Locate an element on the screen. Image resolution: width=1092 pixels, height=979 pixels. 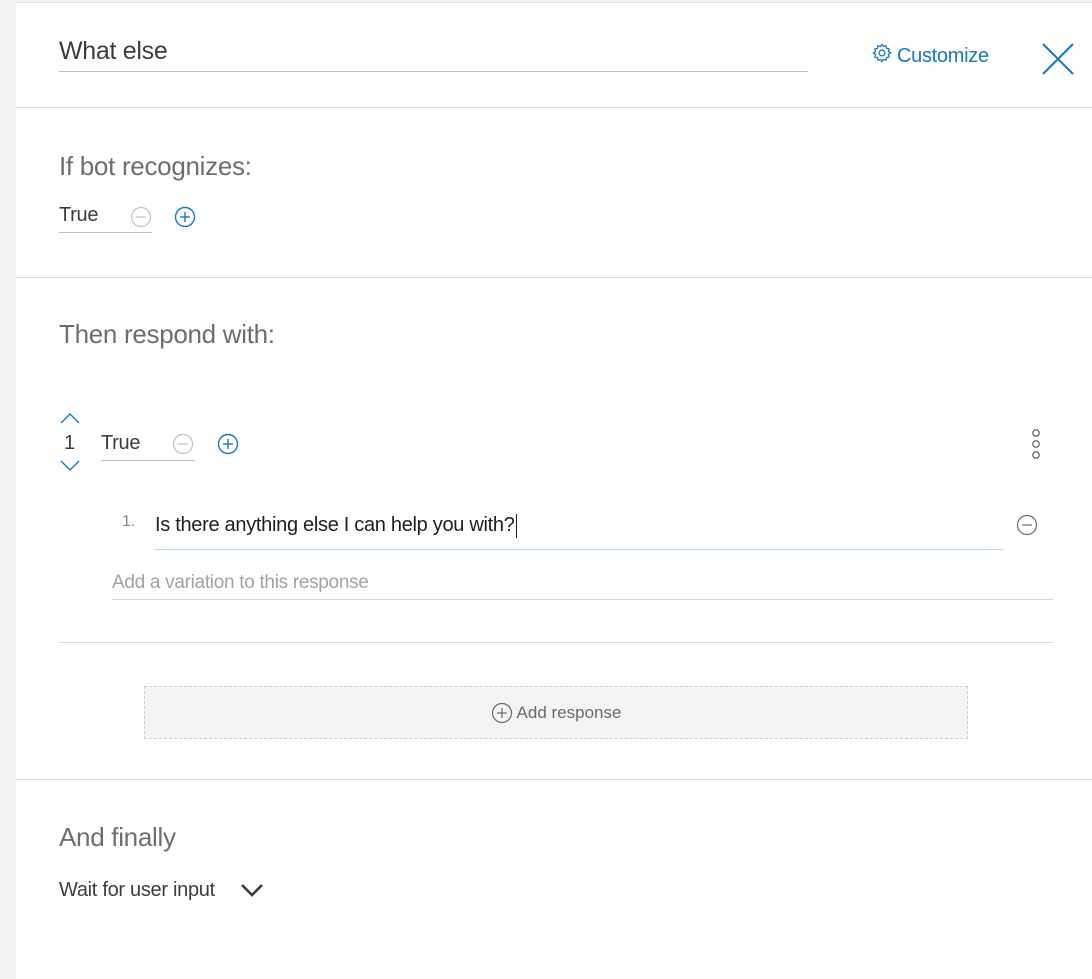
customize-button: Customize is located at coordinates (930, 56).